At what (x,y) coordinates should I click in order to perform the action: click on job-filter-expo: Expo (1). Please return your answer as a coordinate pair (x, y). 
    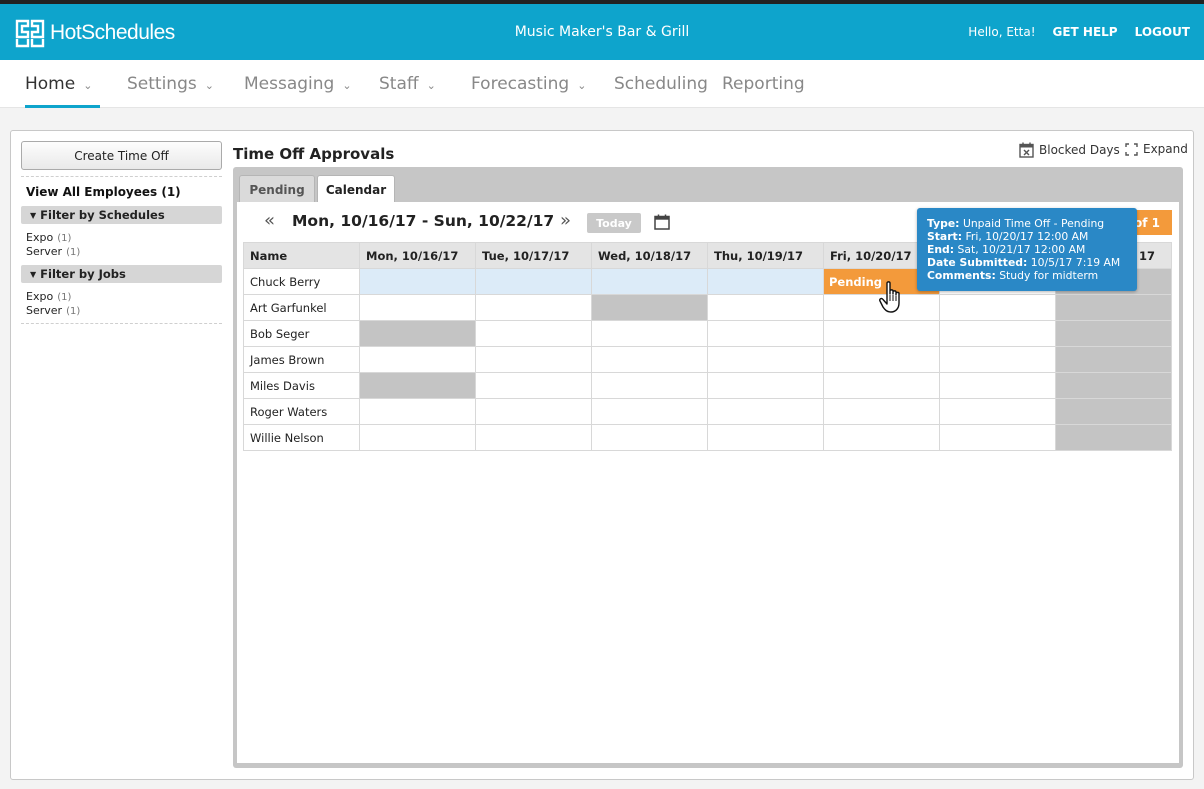
    Looking at the image, I should click on (48, 296).